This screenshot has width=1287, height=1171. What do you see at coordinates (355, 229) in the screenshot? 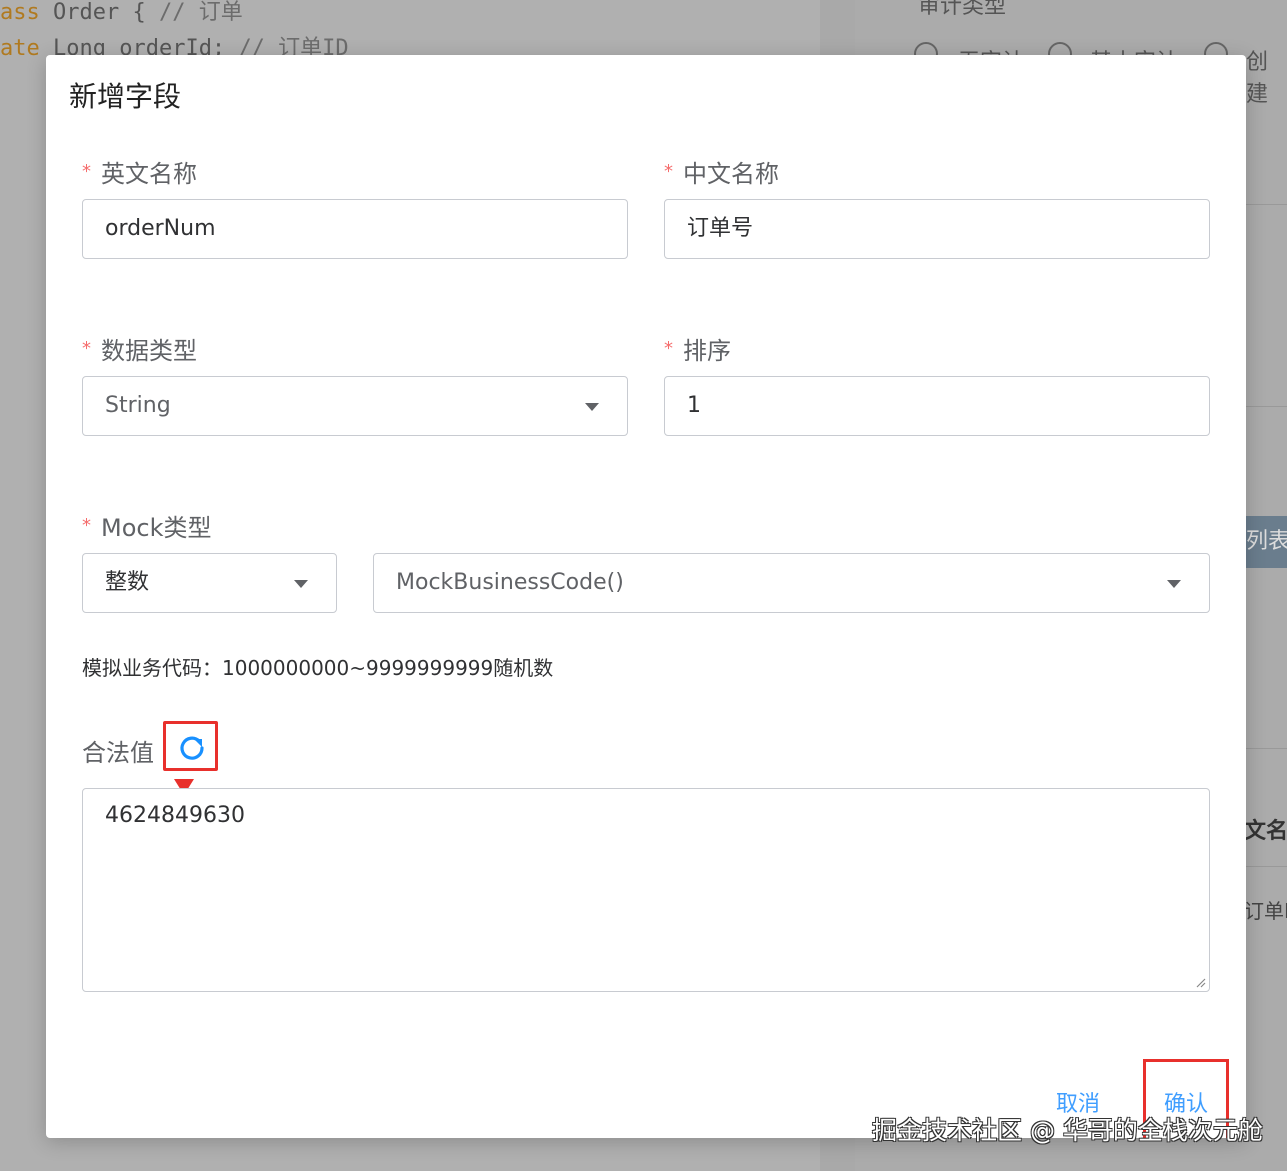
I see `english-name-input: orderNum` at bounding box center [355, 229].